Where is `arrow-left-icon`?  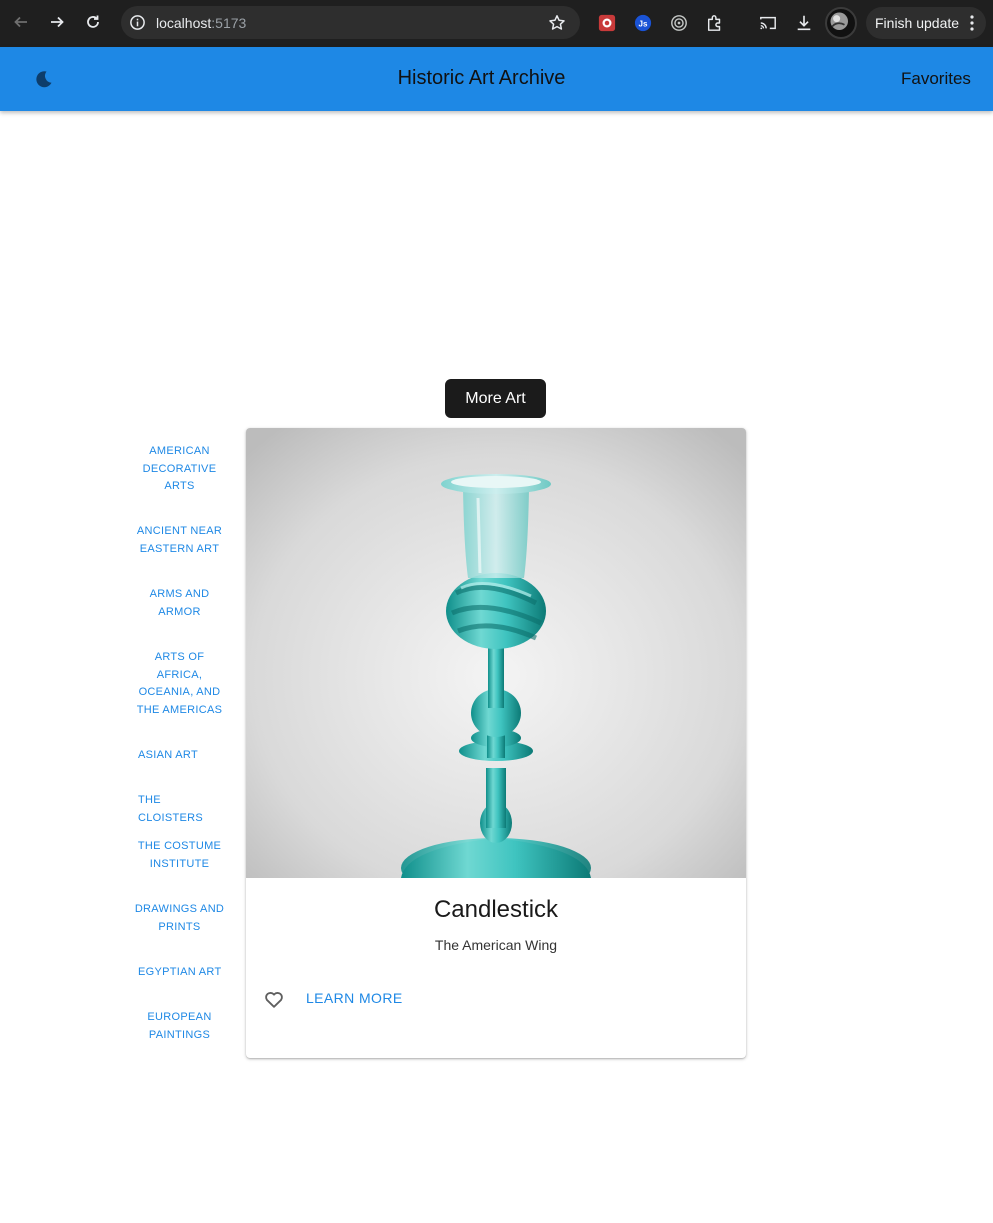 arrow-left-icon is located at coordinates (20, 22).